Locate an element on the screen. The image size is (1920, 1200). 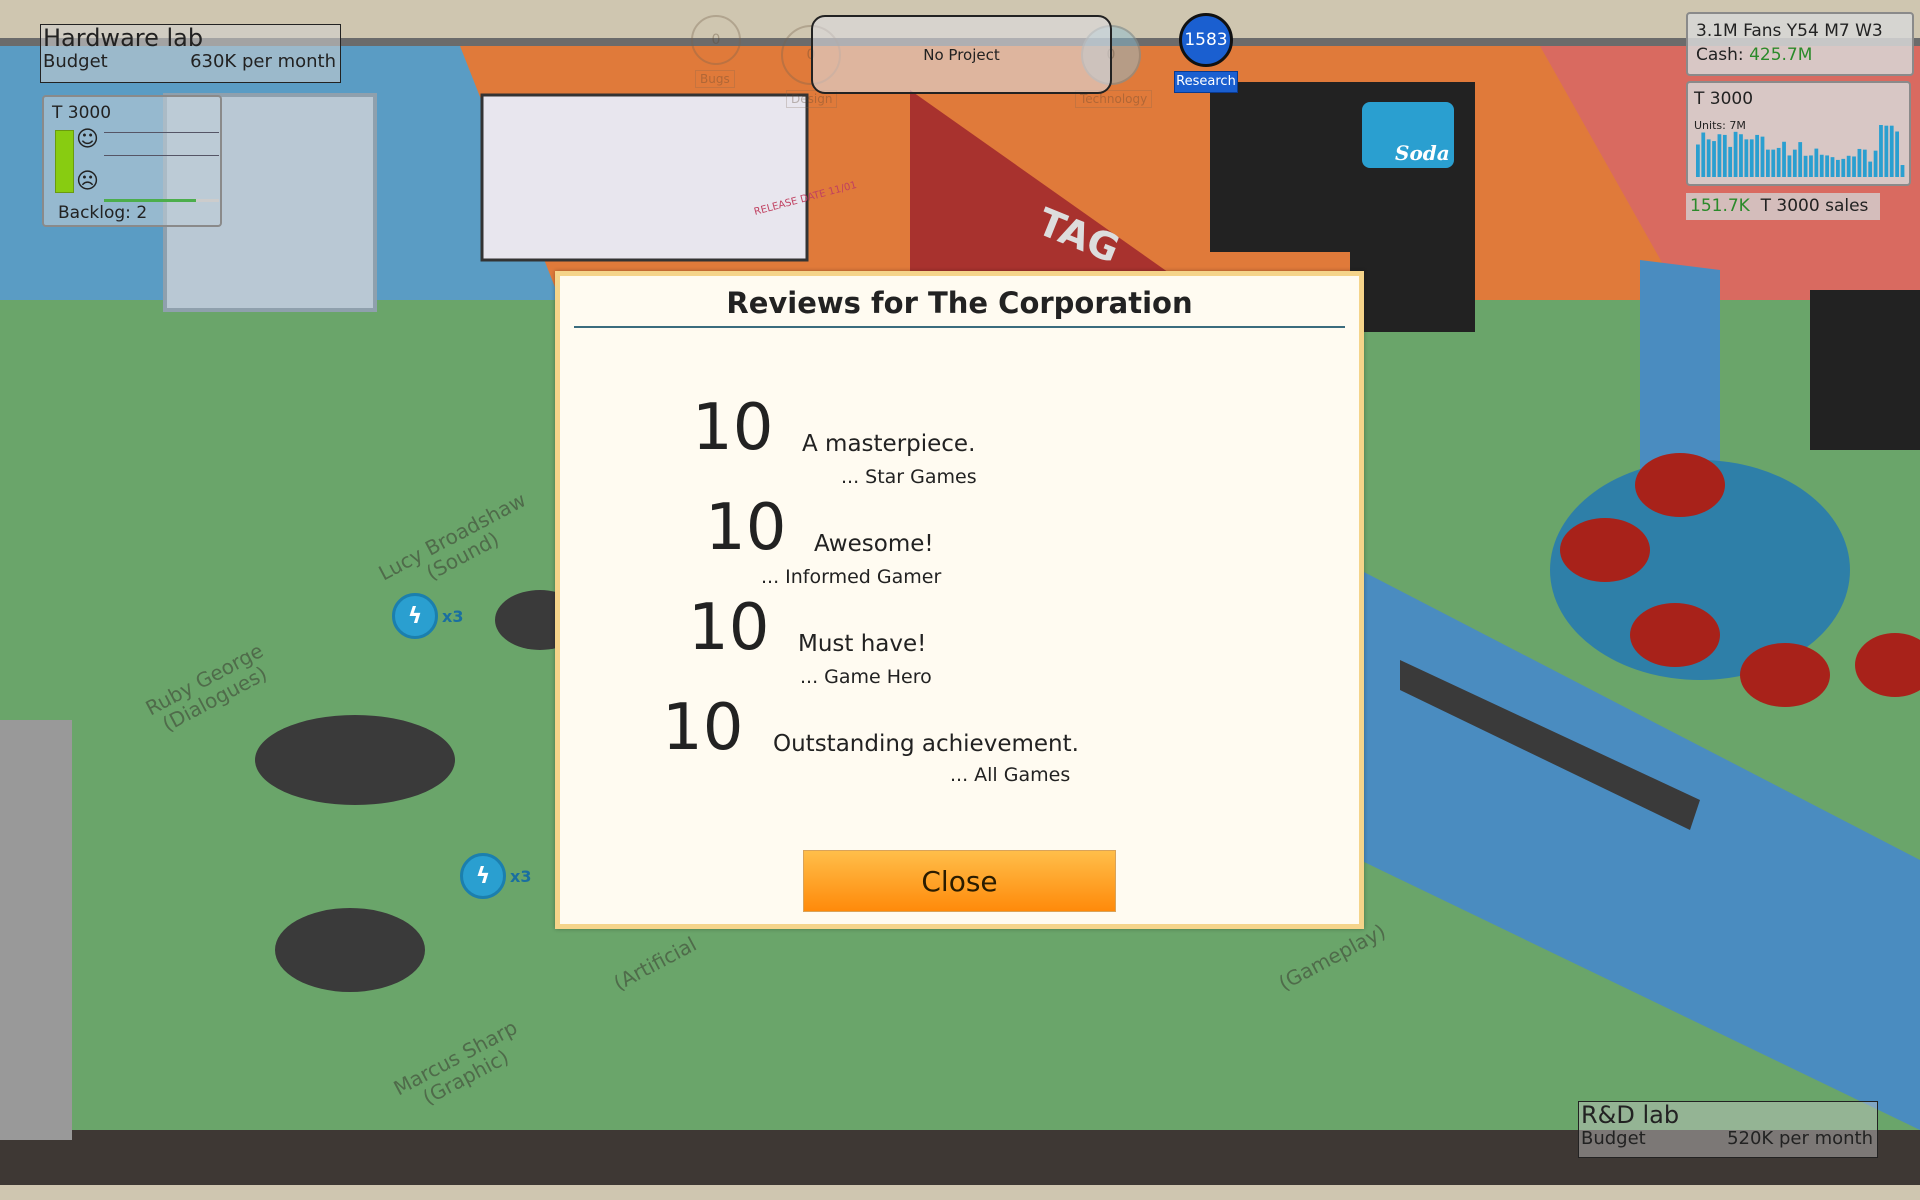
research-points: 1583 is located at coordinates (1206, 40).